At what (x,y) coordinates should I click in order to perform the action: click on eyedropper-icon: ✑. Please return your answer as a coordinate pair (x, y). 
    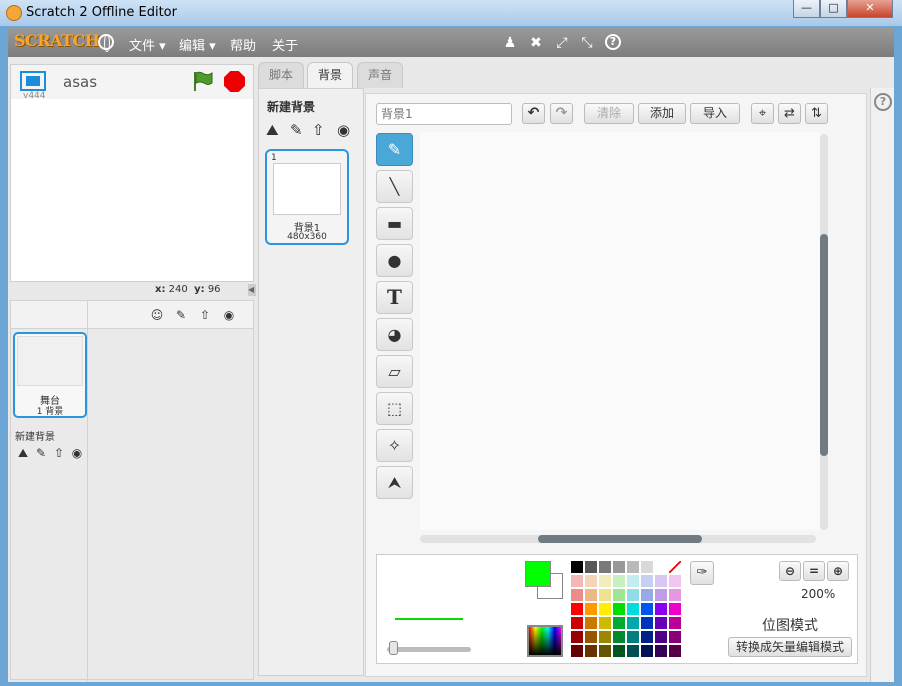
    Looking at the image, I should click on (702, 573).